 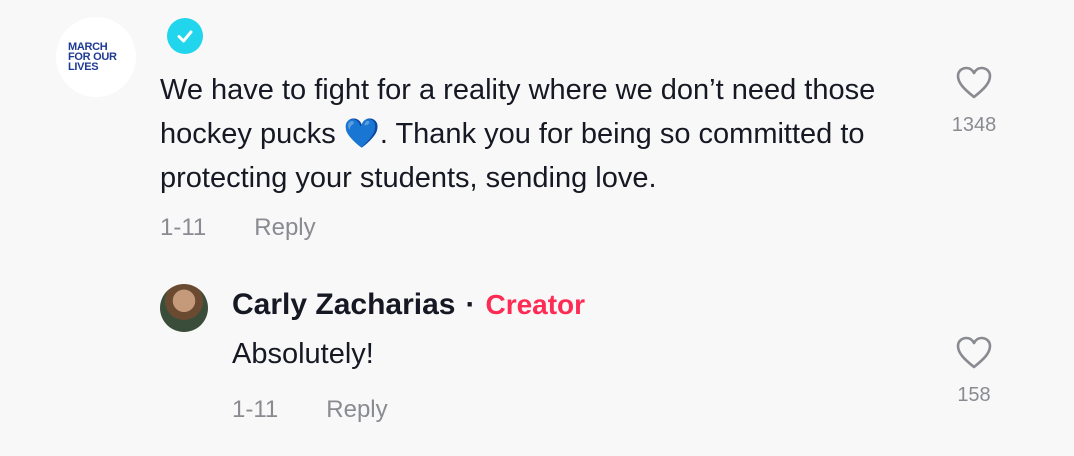 I want to click on reply-body: Absolutely!, so click(x=303, y=354).